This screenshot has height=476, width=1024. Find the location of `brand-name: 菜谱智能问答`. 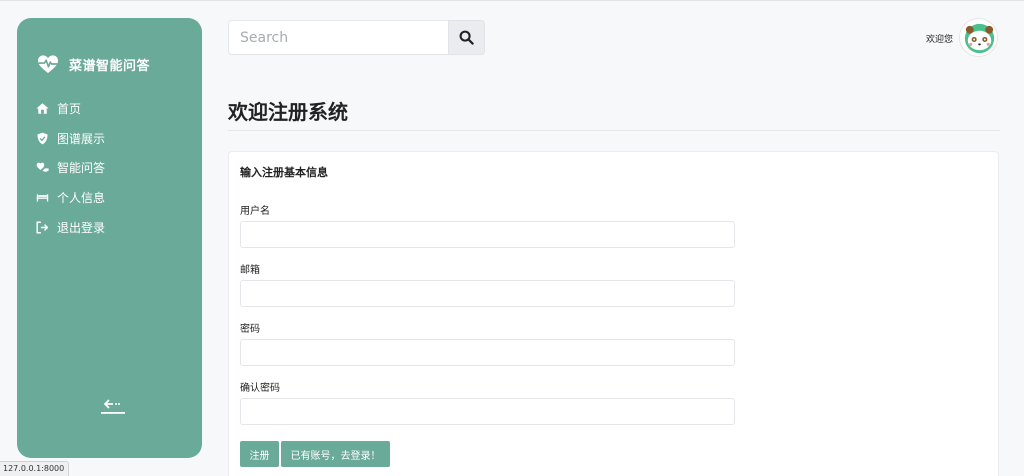

brand-name: 菜谱智能问答 is located at coordinates (110, 66).